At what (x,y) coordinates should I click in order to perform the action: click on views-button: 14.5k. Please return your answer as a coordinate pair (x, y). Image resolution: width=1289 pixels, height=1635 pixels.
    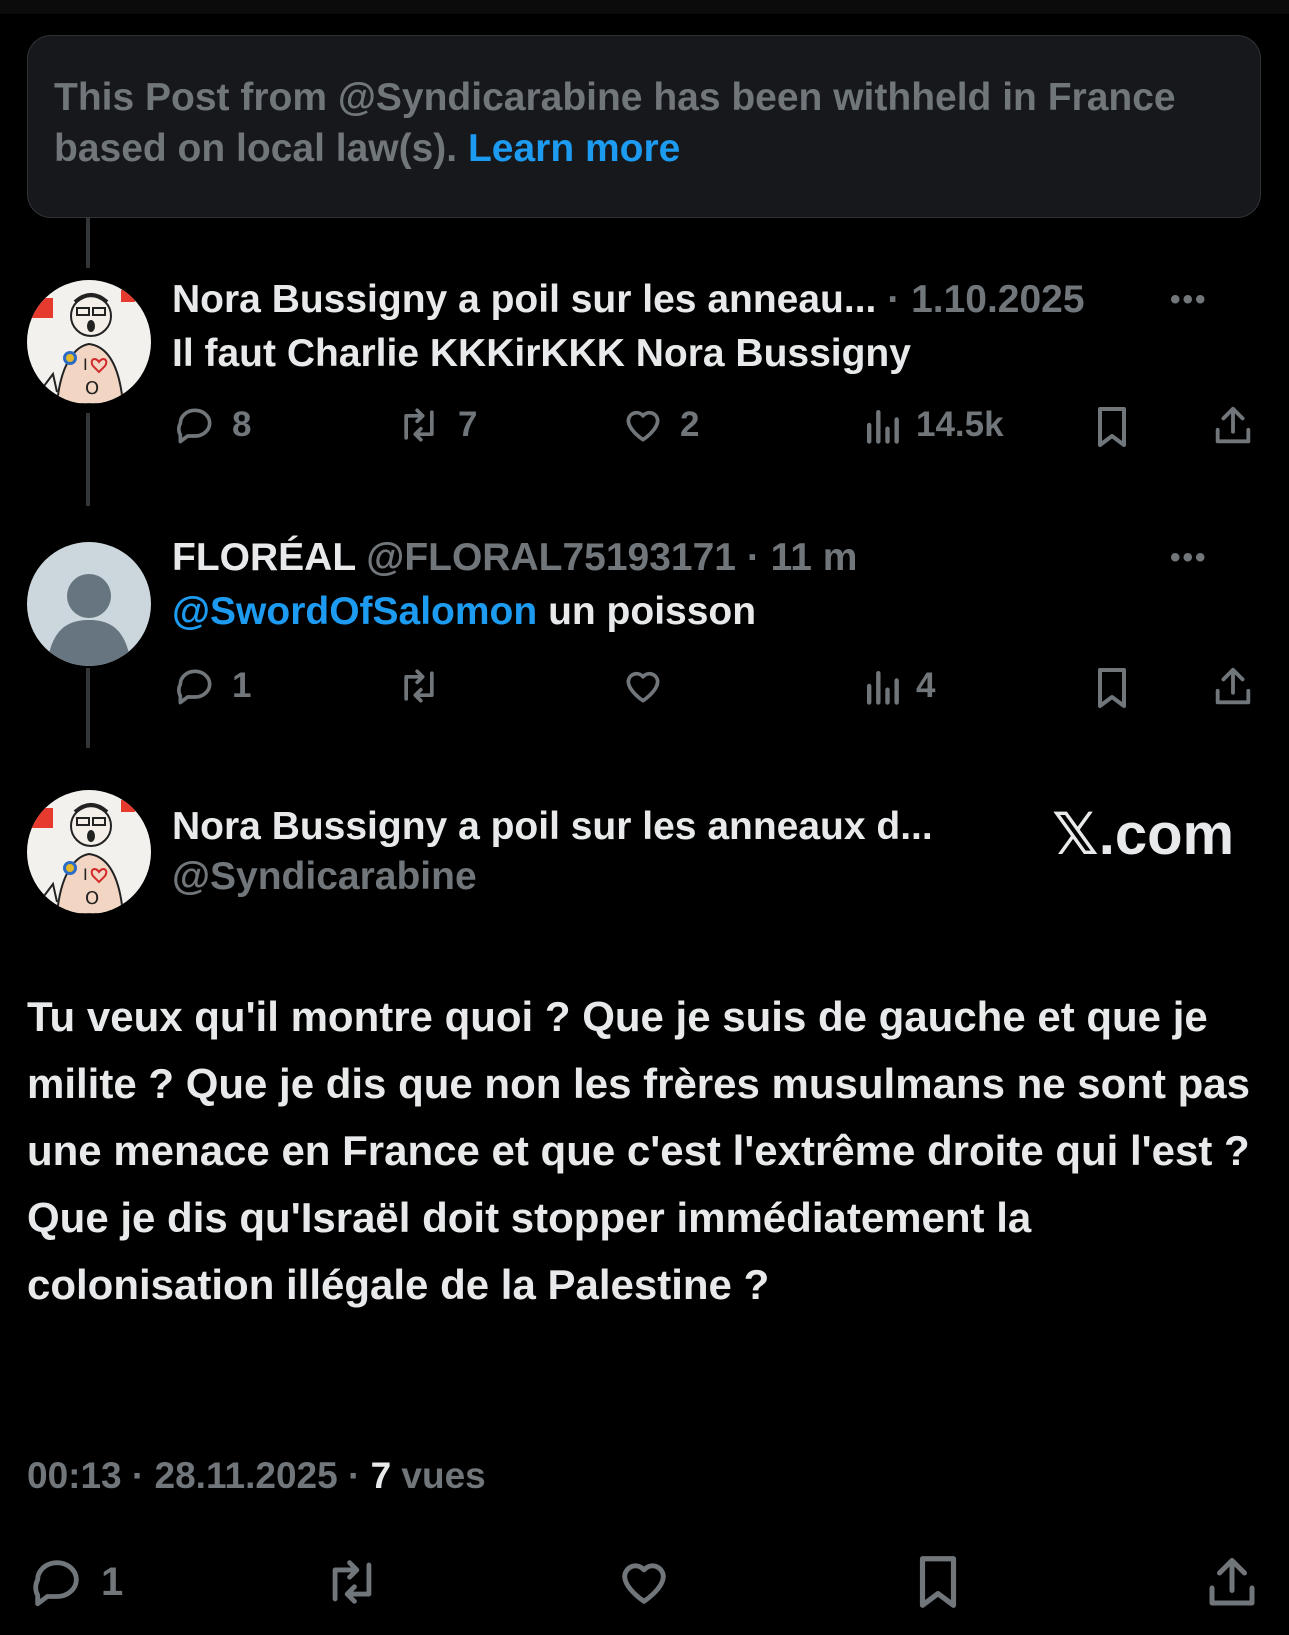
    Looking at the image, I should click on (933, 425).